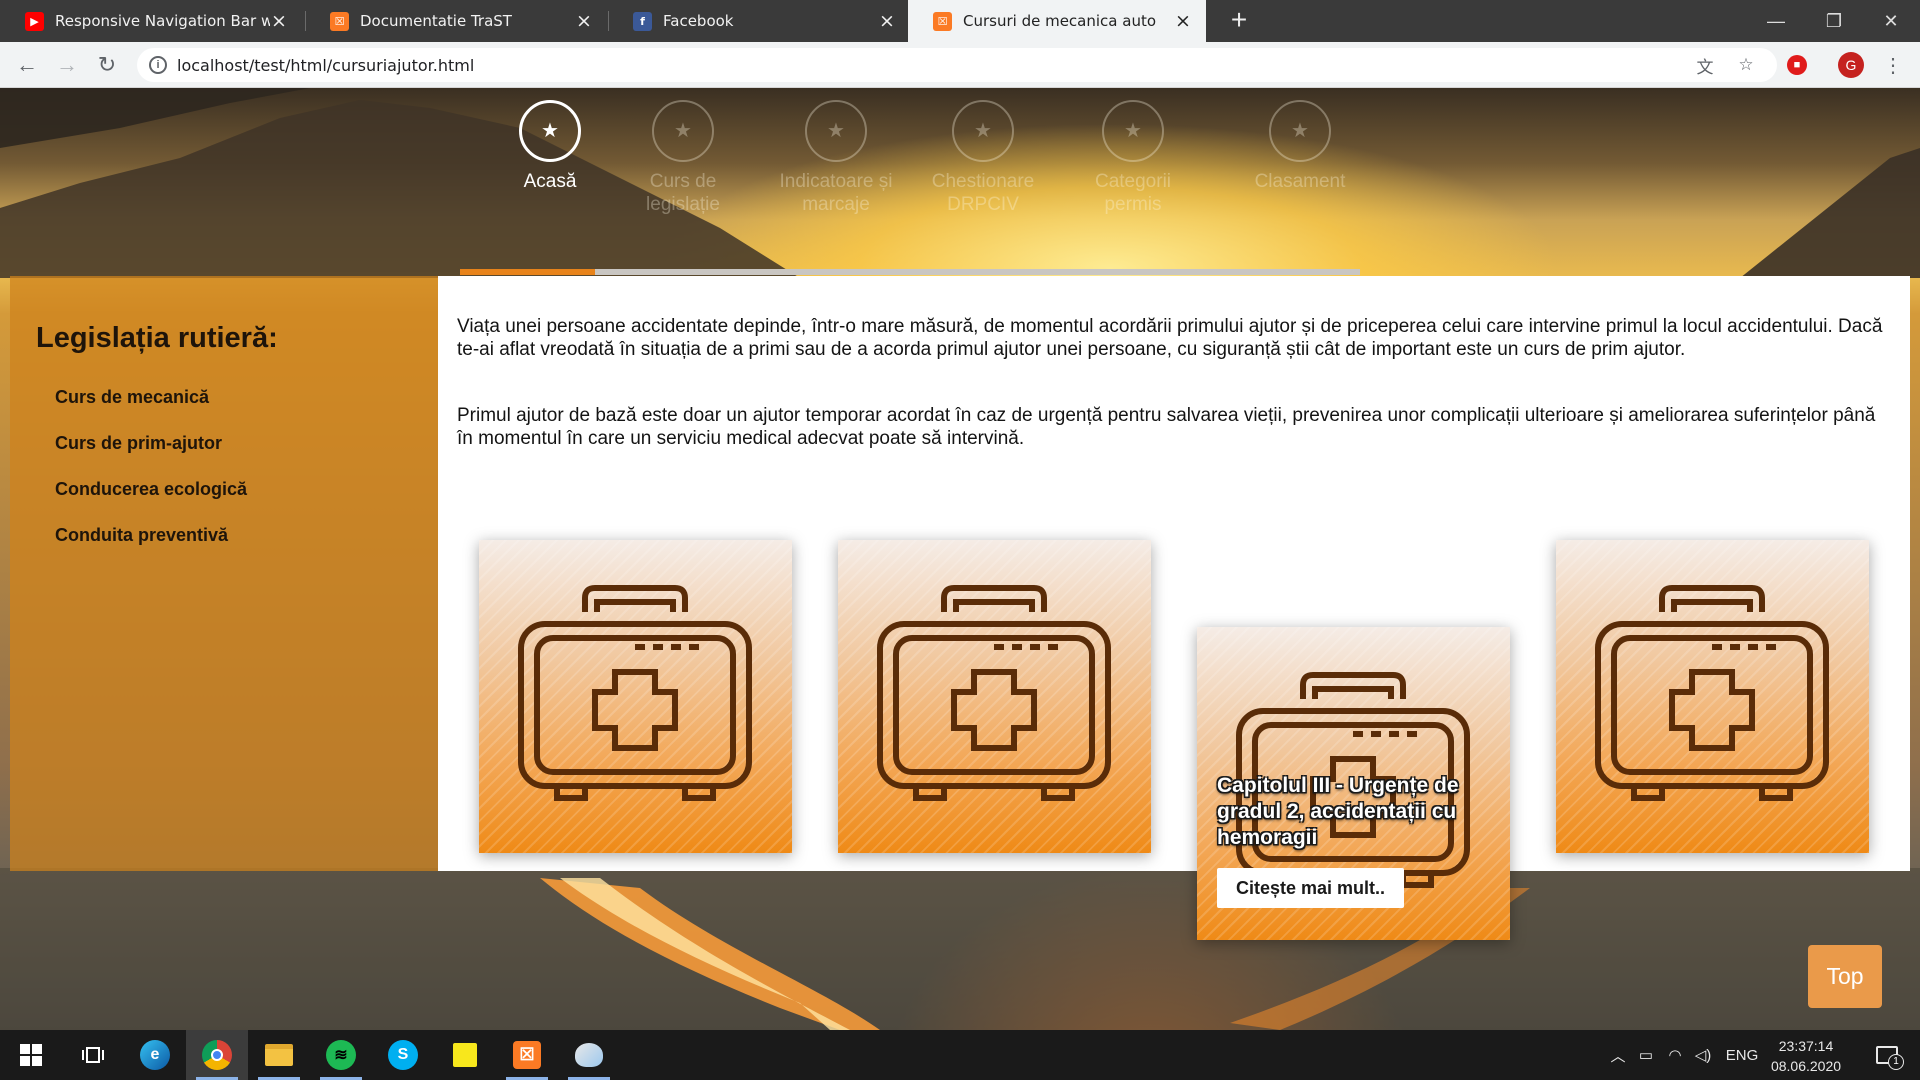 The image size is (1920, 1080). I want to click on notification-count: 1, so click(1896, 1062).